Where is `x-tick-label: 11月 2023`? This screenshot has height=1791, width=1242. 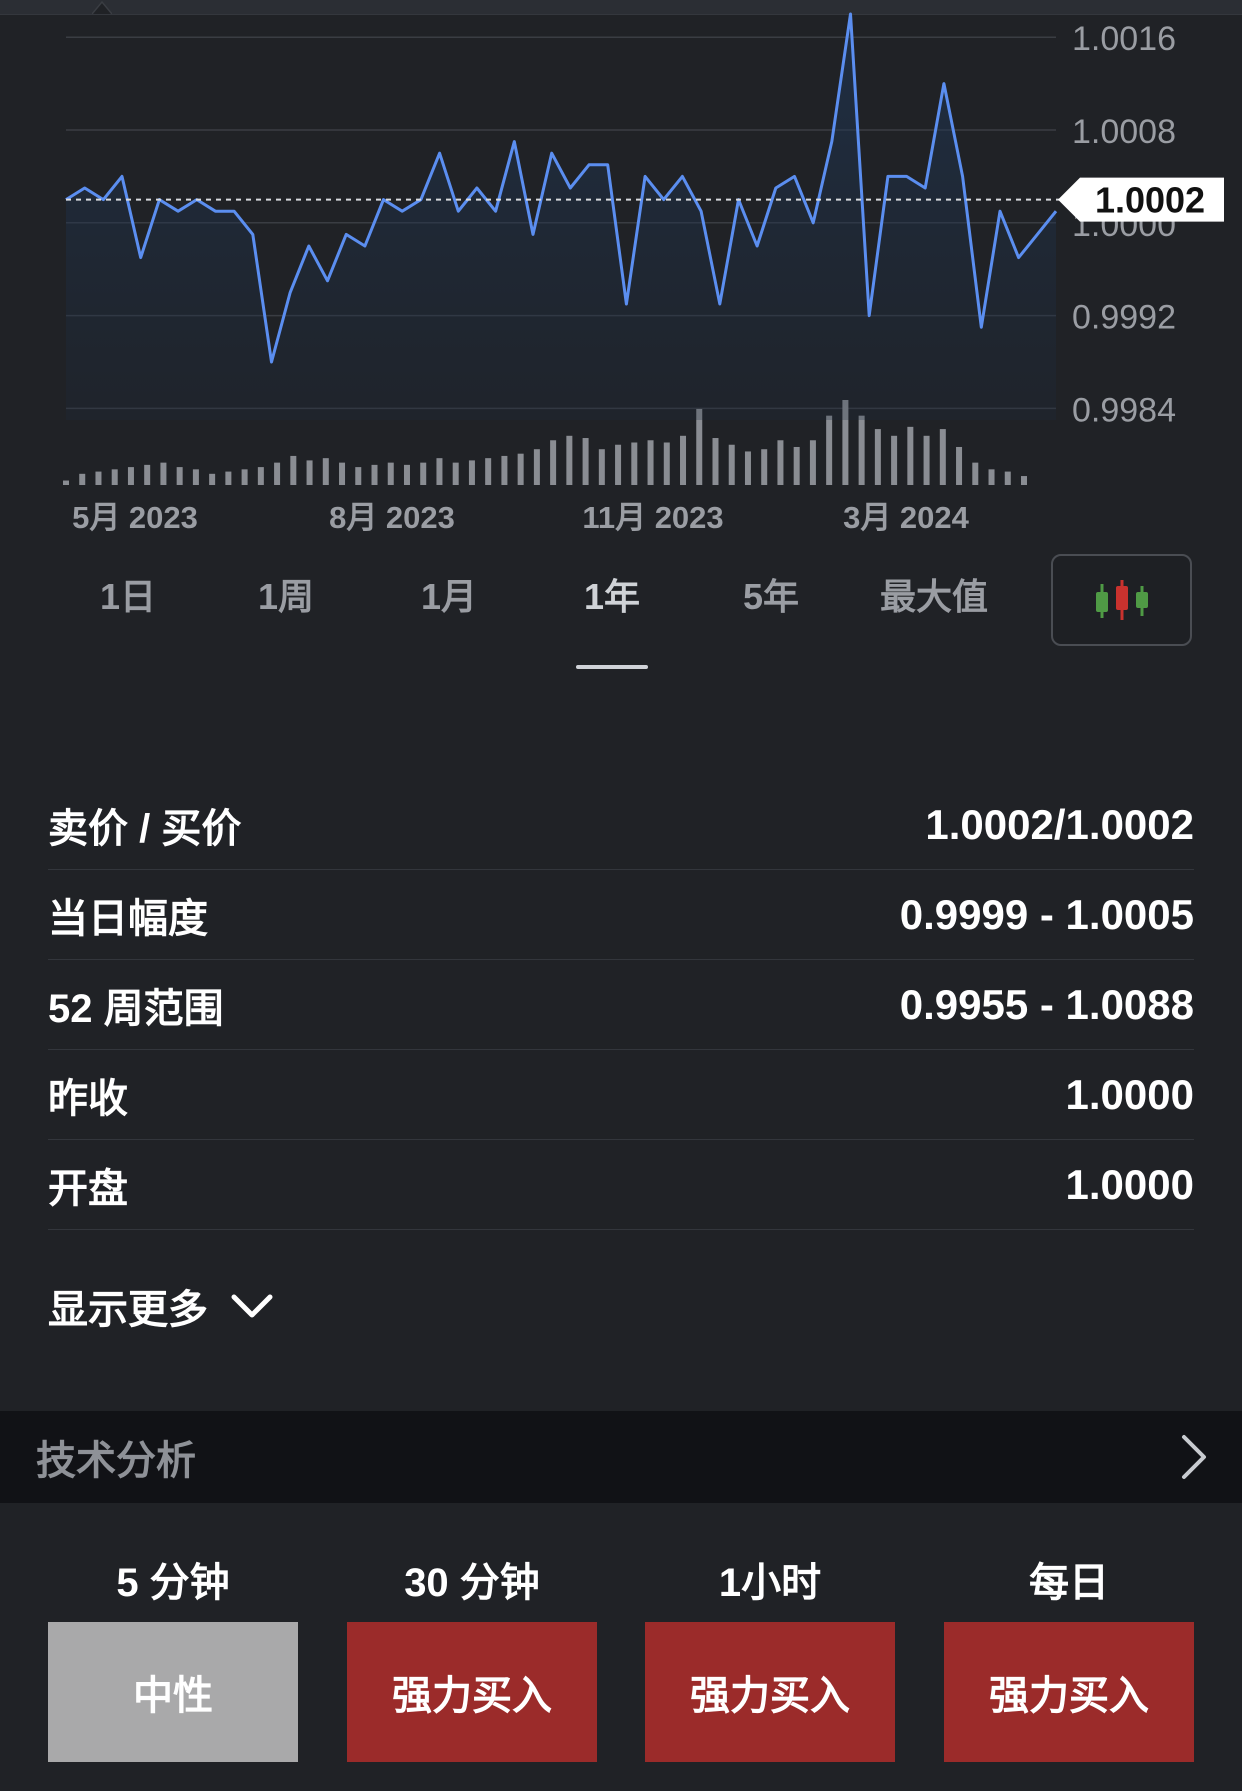 x-tick-label: 11月 2023 is located at coordinates (652, 517).